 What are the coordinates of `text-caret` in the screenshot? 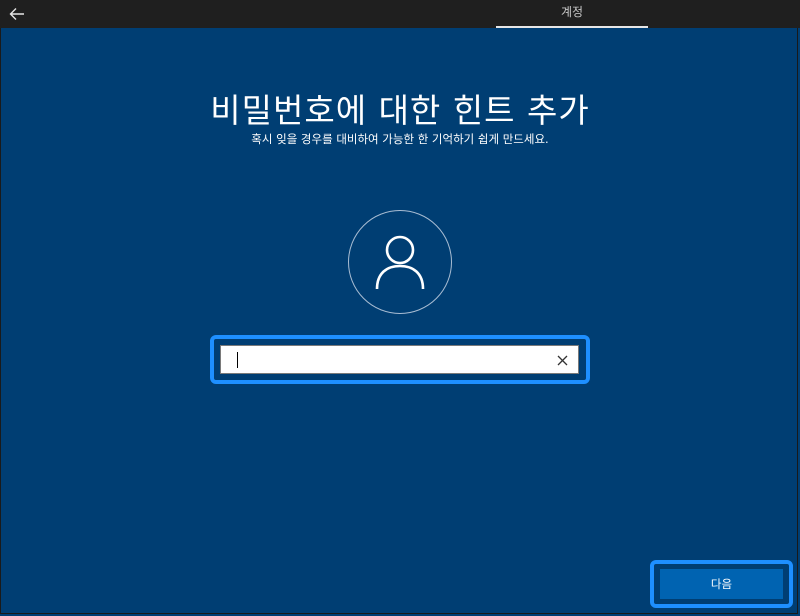 It's located at (237, 360).